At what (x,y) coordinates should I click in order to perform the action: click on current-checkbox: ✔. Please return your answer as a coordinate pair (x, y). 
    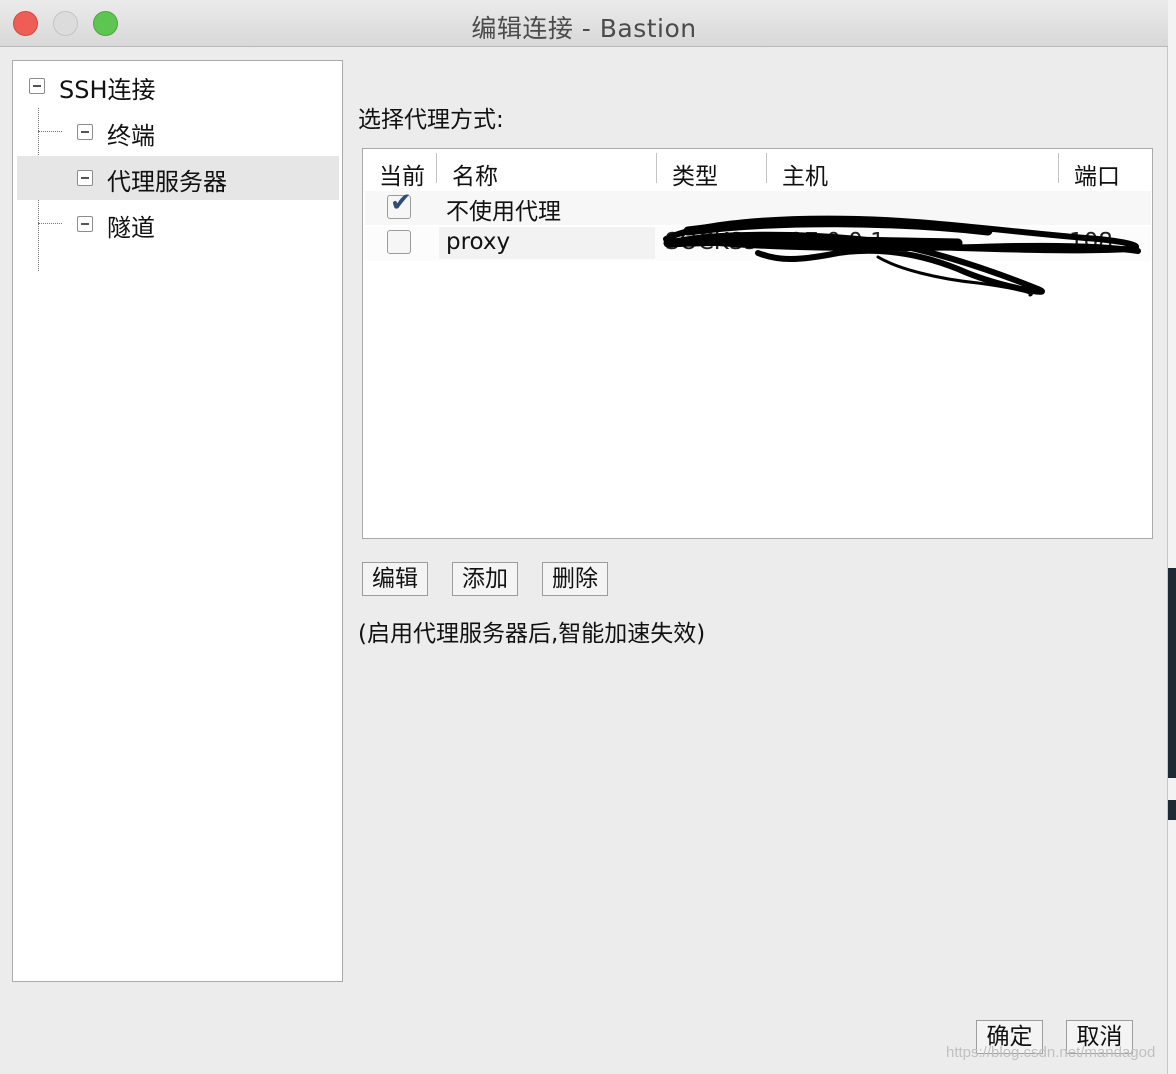
    Looking at the image, I should click on (399, 204).